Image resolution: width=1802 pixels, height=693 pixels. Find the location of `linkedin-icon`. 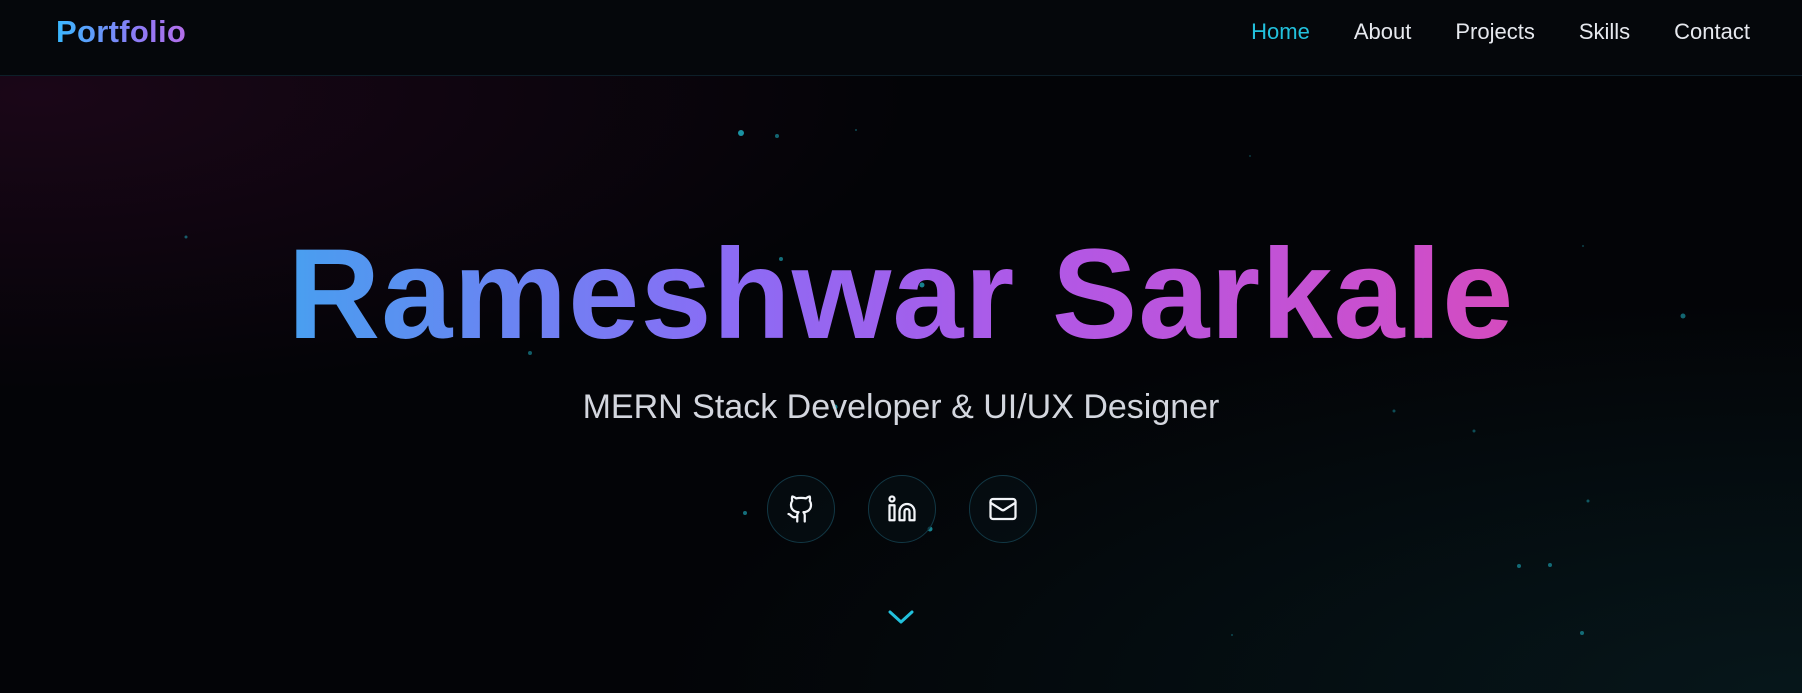

linkedin-icon is located at coordinates (902, 508).